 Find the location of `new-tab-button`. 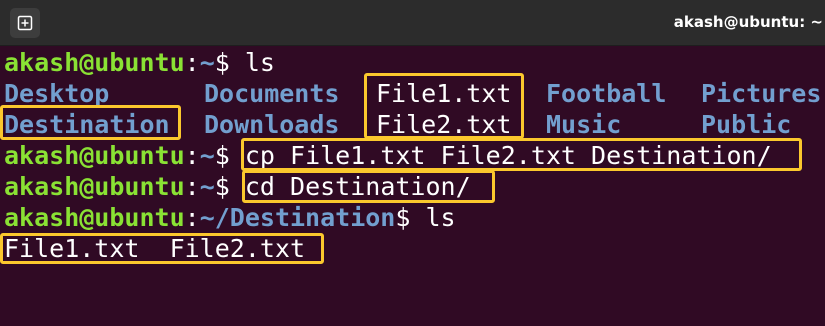

new-tab-button is located at coordinates (25, 23).